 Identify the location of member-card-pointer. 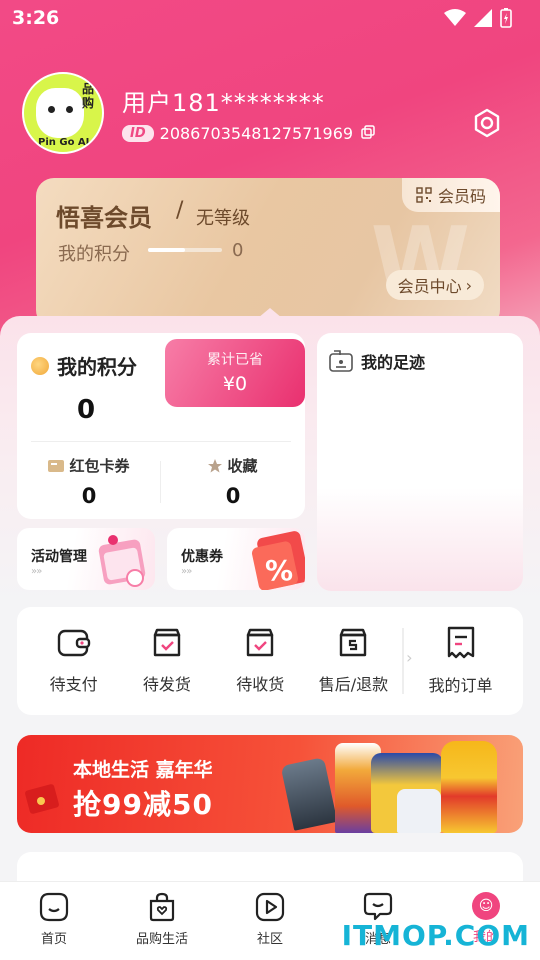
(270, 313).